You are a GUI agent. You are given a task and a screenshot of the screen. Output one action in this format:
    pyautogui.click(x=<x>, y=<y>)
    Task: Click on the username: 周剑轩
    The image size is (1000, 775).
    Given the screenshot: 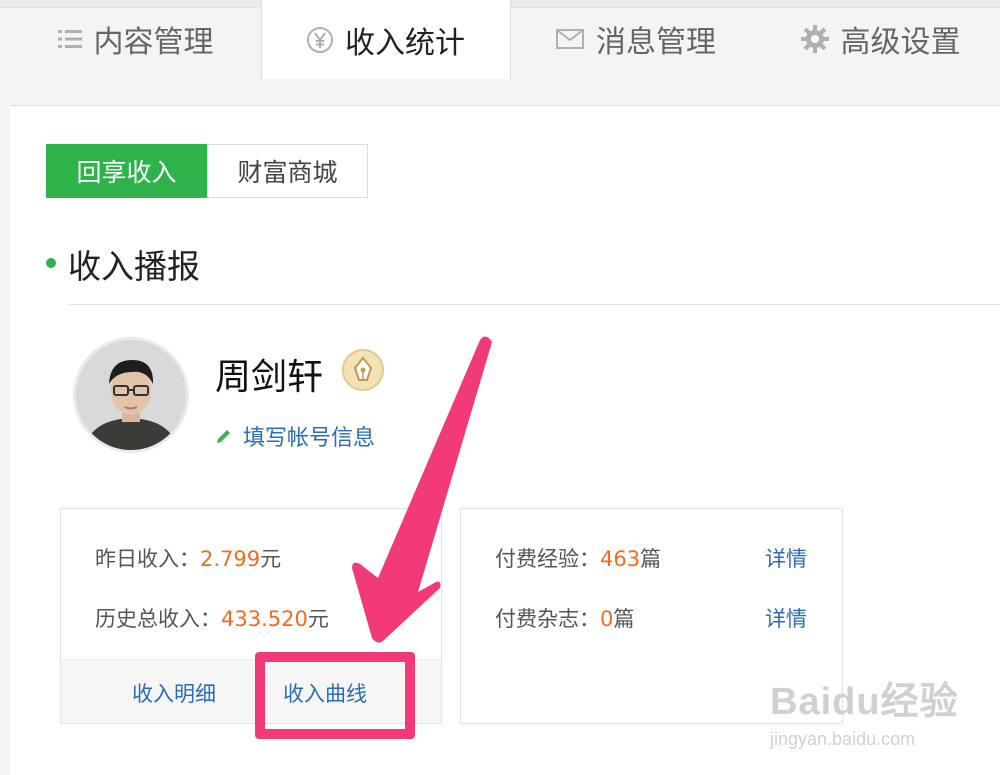 What is the action you would take?
    pyautogui.click(x=269, y=377)
    